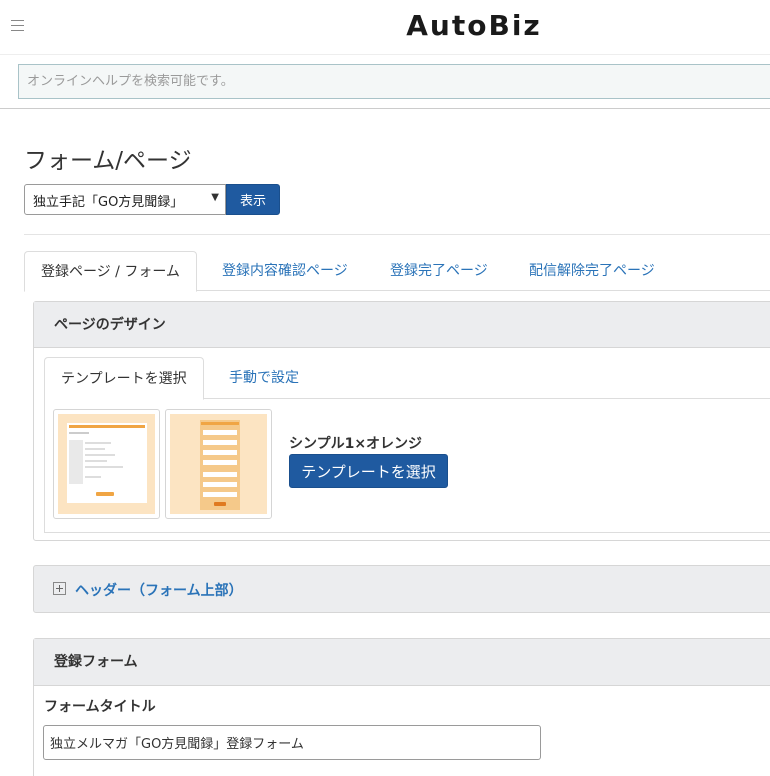  I want to click on template-preview-vertical, so click(220, 465).